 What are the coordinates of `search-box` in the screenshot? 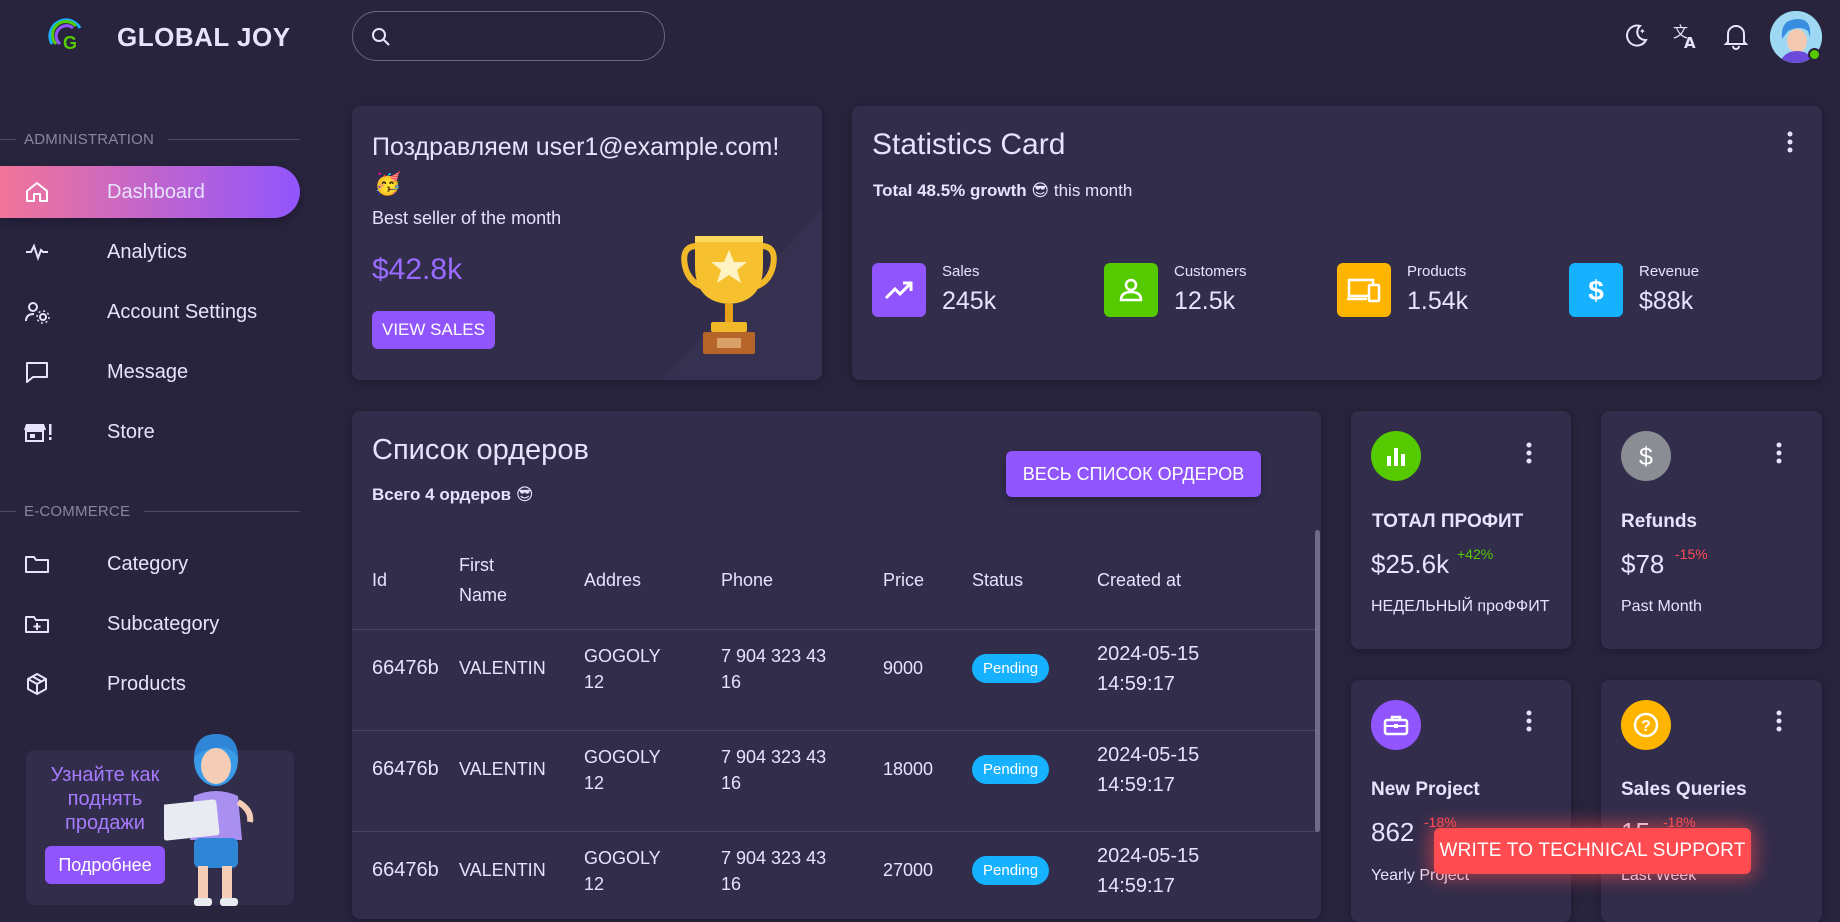 It's located at (508, 36).